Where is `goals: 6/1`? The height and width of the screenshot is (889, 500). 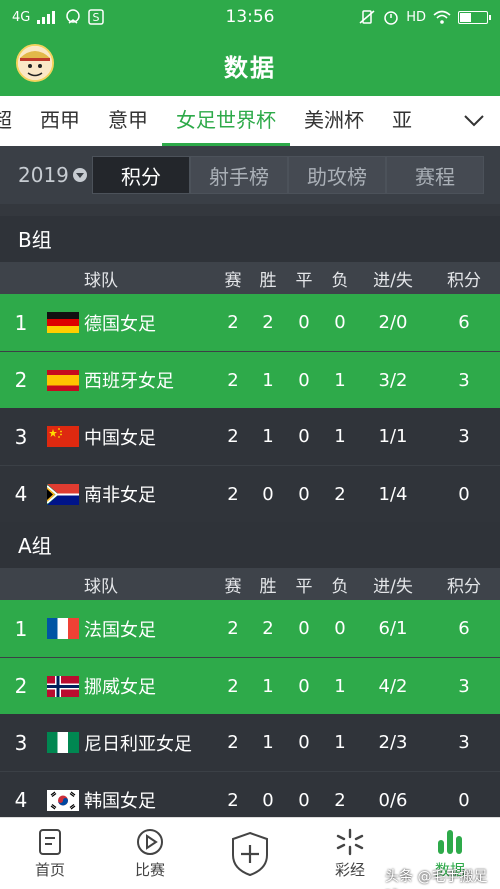 goals: 6/1 is located at coordinates (393, 628).